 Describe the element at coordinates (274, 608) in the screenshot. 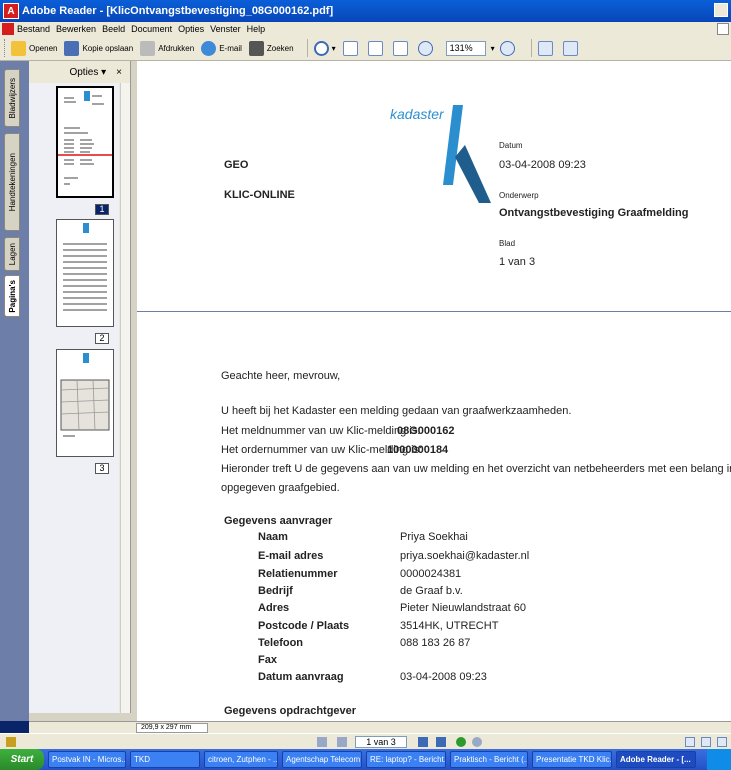

I see `field-label: Adres` at that location.